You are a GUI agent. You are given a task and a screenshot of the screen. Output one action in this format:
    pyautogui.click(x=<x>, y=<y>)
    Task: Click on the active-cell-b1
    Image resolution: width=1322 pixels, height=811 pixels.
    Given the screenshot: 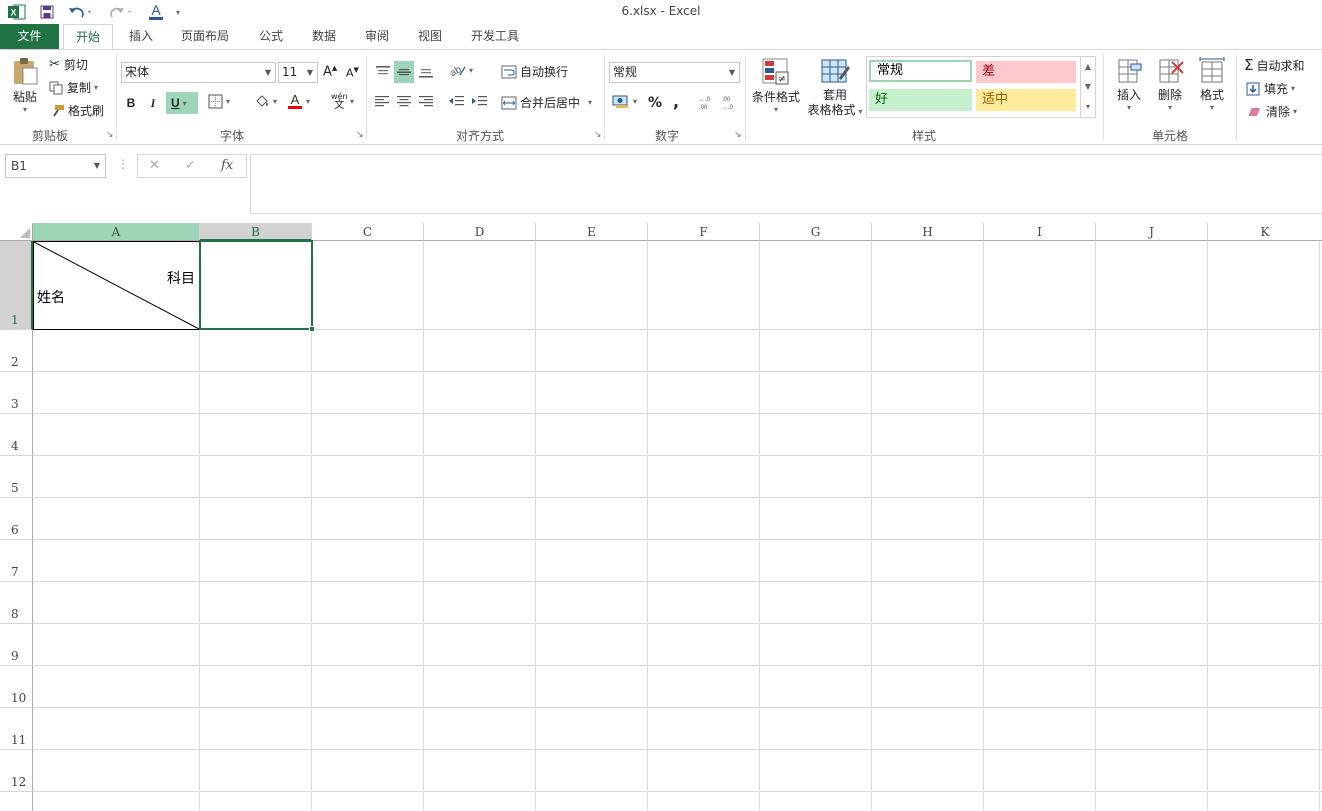 What is the action you would take?
    pyautogui.click(x=257, y=286)
    